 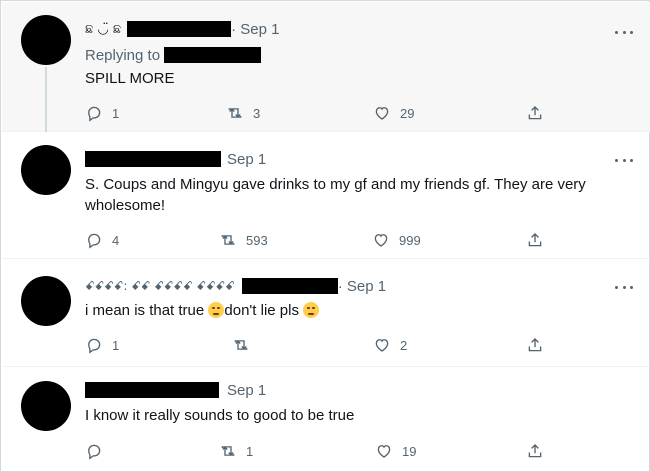 I want to click on tweet-header: ଛ ◡̈ ଛ · Sep 1, so click(x=182, y=29).